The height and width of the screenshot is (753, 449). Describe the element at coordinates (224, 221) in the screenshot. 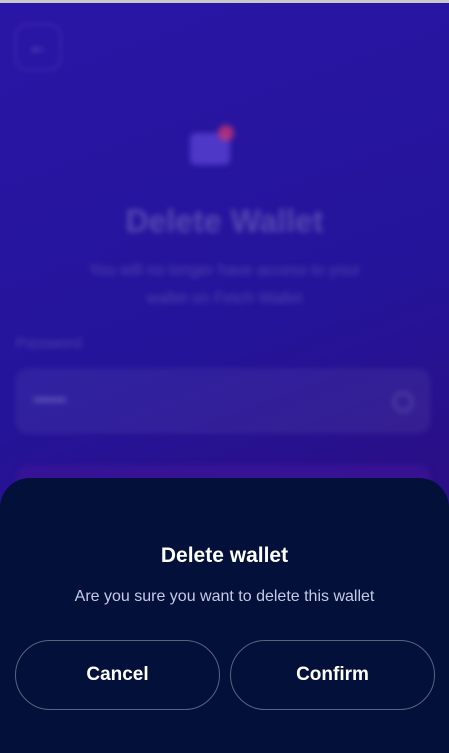

I see `page-title: Delete Wallet` at that location.